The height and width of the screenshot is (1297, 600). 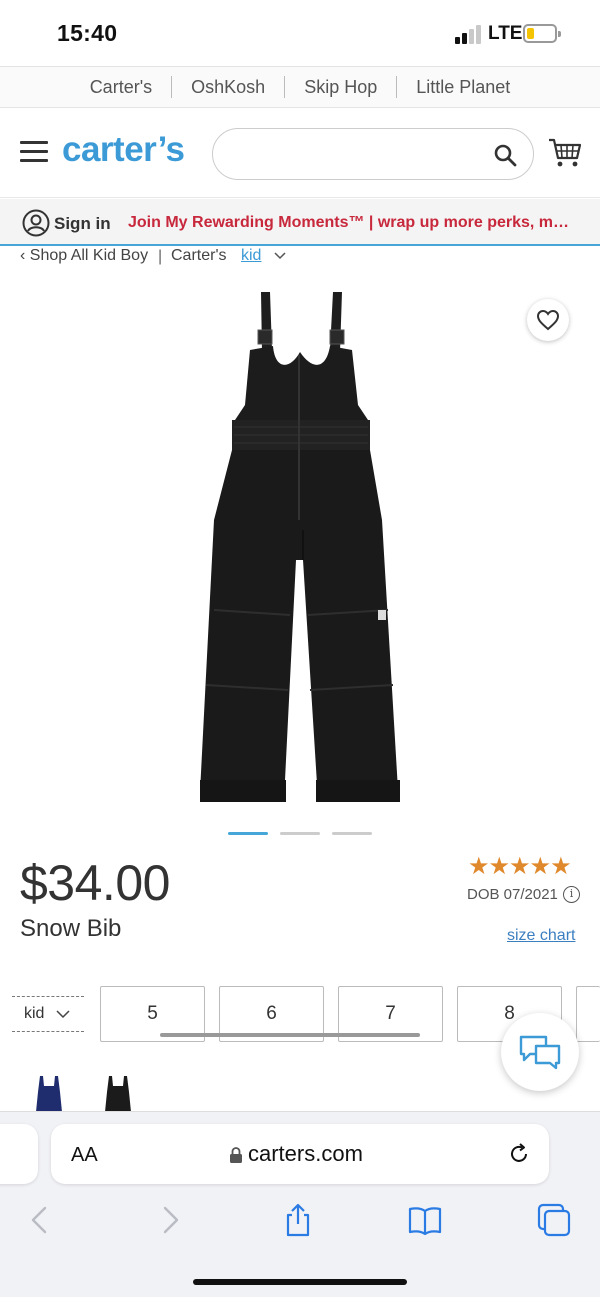 I want to click on dob-label: DOB 07/2021, so click(x=512, y=894).